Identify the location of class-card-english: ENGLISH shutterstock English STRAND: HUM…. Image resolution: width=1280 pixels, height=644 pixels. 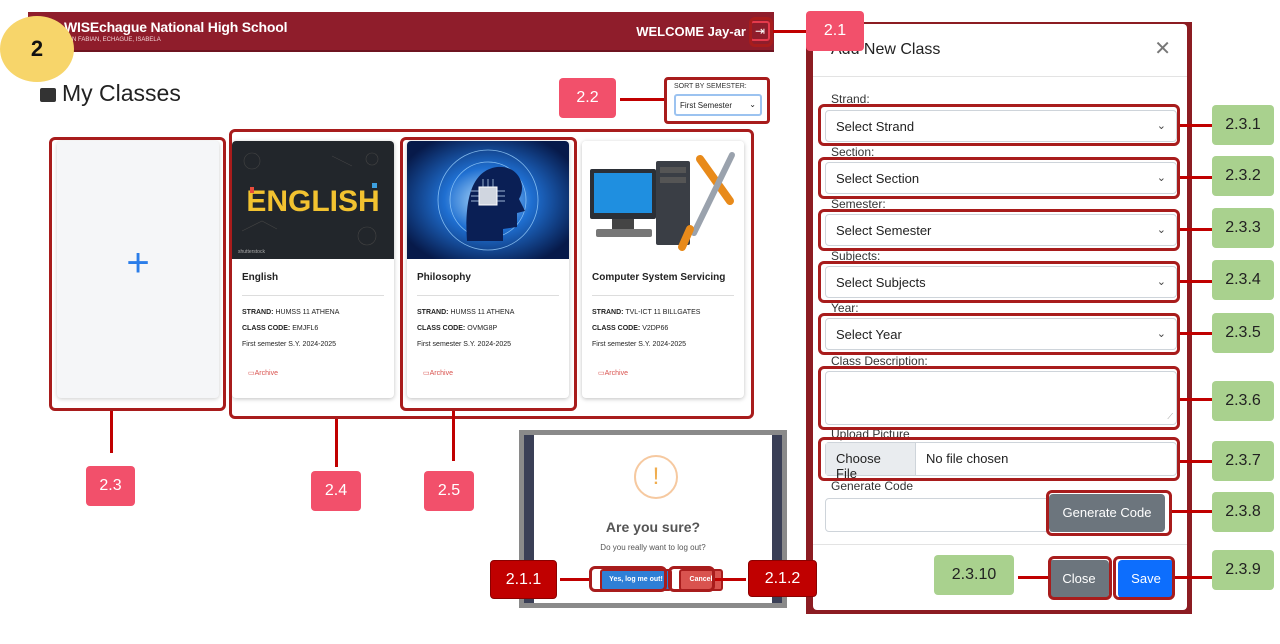
(313, 269).